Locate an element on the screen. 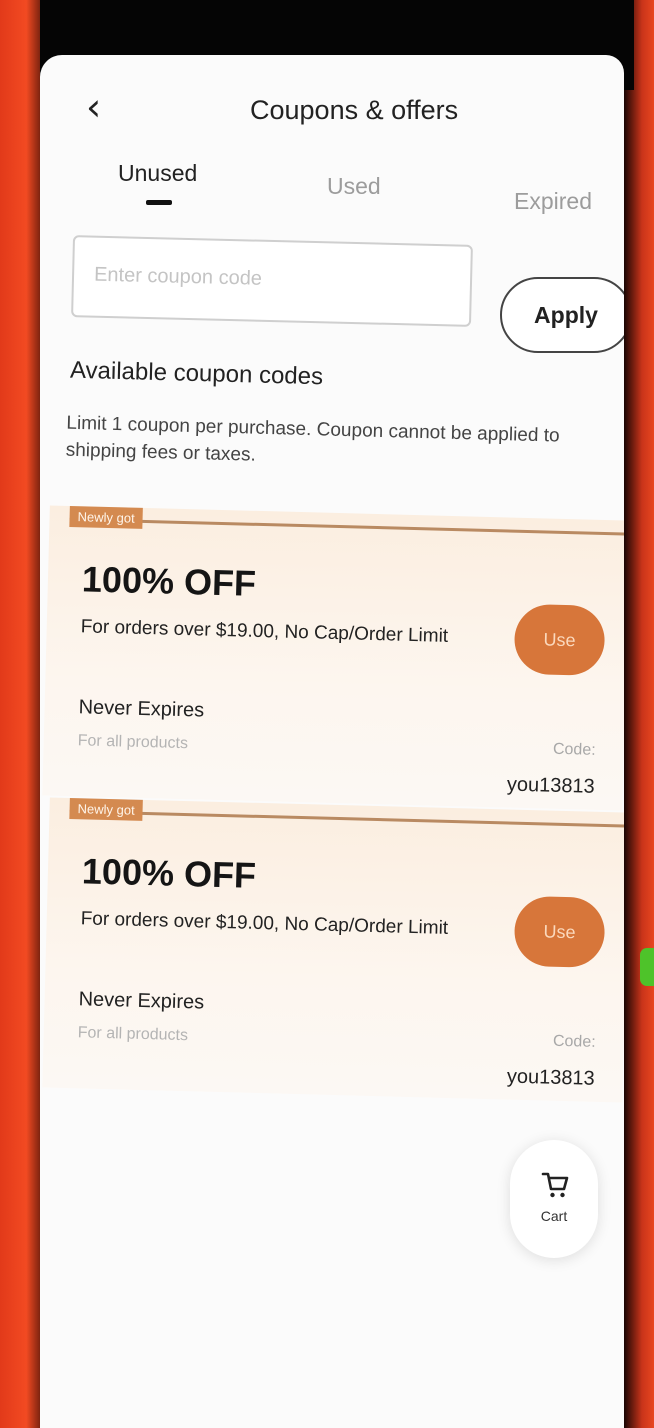 Image resolution: width=654 pixels, height=1428 pixels. device-frame-right is located at coordinates (639, 714).